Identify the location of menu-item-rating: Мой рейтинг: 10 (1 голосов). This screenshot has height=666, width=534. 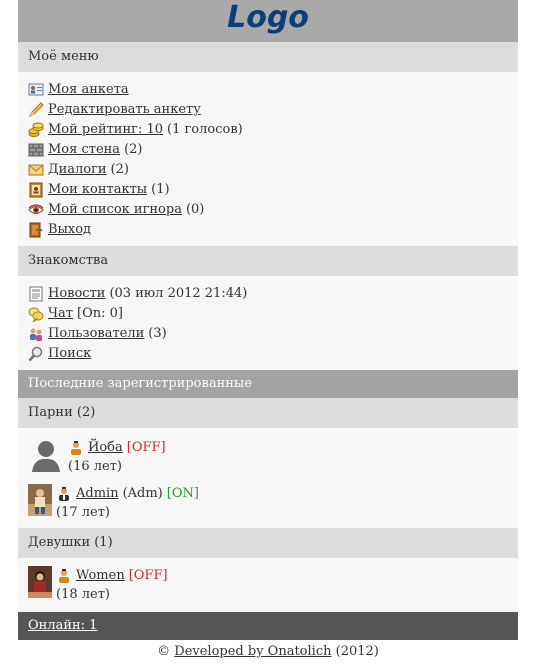
(268, 130).